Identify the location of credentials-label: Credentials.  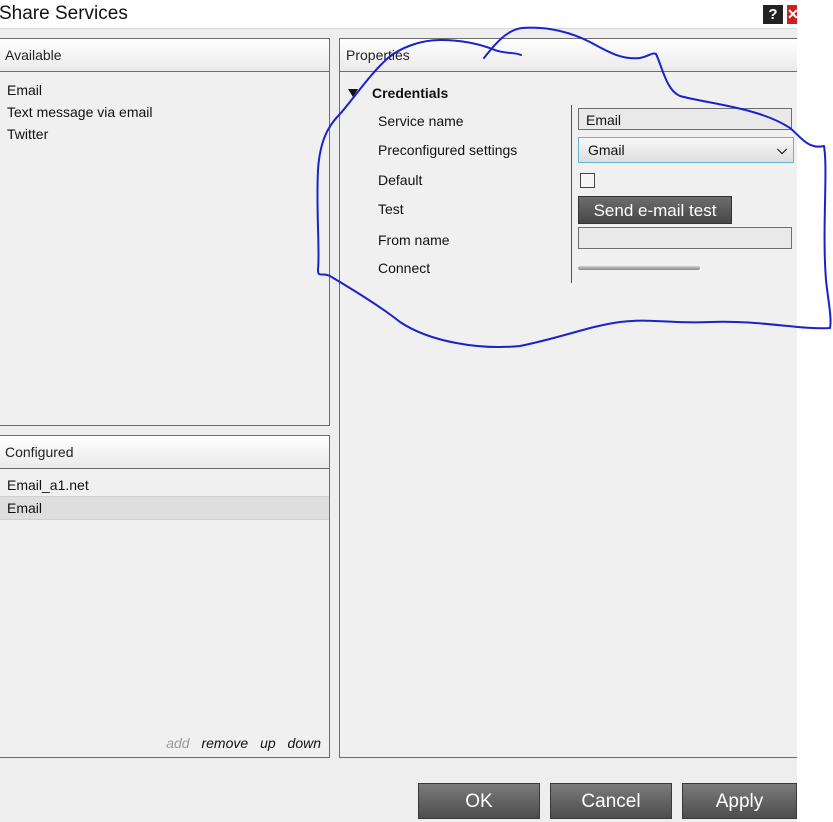
(410, 93).